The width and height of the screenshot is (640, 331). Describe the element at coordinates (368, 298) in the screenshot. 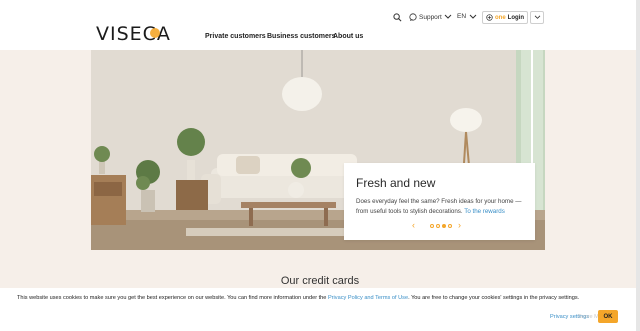

I see `privacy-policy-link: Privacy Policy and Terms of Use` at that location.